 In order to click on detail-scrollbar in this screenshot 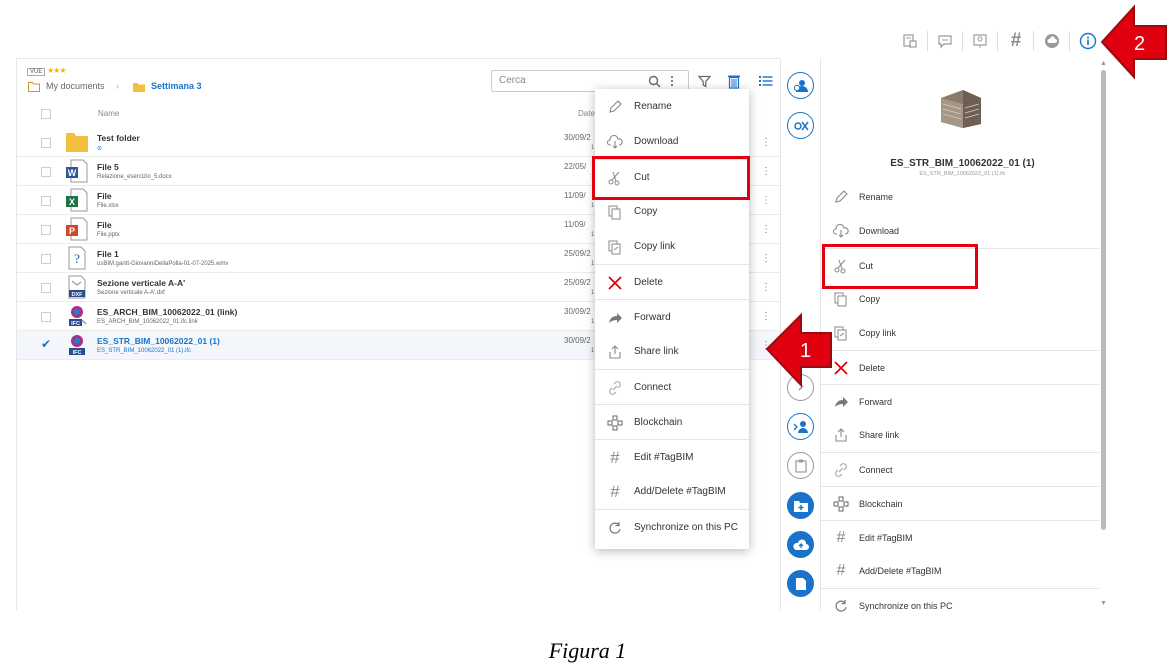, I will do `click(1103, 300)`.